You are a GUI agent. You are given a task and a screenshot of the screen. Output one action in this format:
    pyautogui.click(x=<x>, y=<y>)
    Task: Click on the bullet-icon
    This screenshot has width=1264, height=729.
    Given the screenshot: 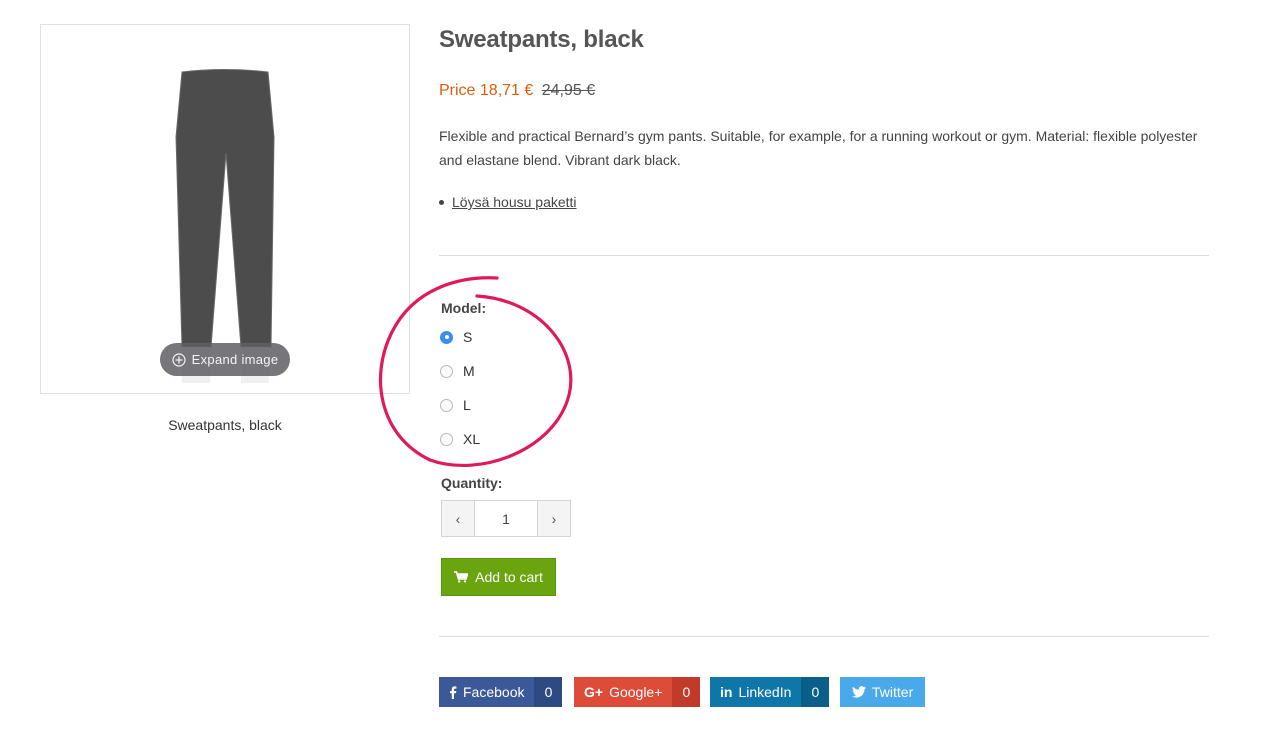 What is the action you would take?
    pyautogui.click(x=441, y=202)
    